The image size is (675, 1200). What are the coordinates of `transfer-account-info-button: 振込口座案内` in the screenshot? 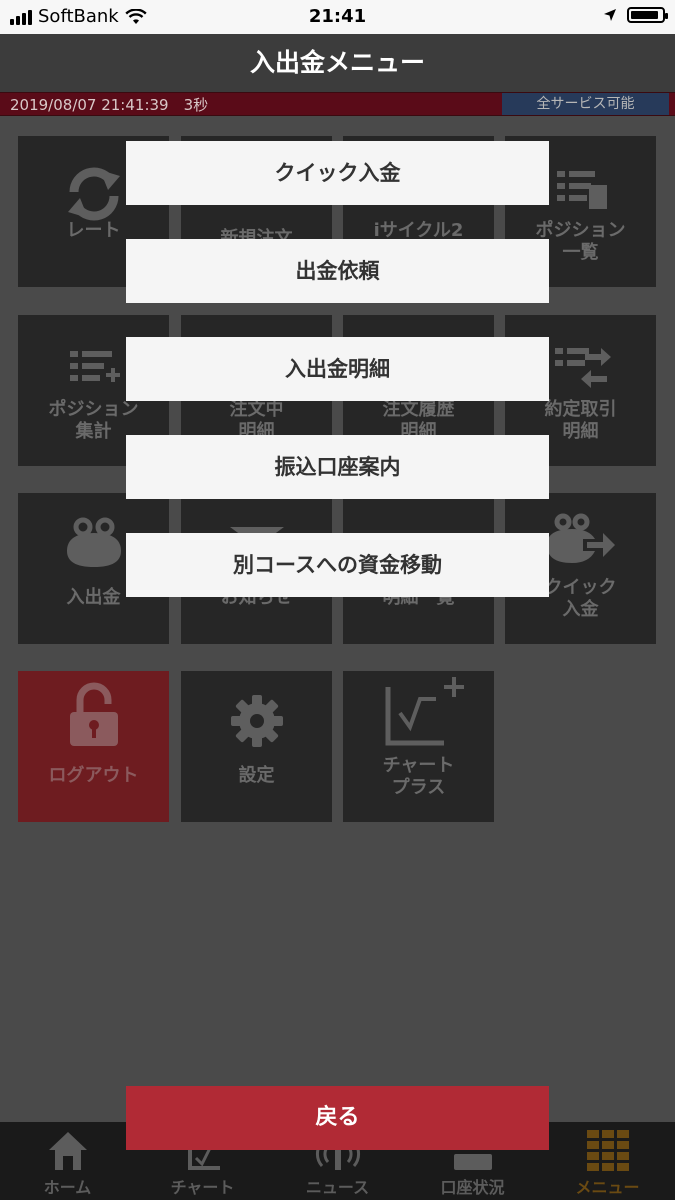 It's located at (337, 467).